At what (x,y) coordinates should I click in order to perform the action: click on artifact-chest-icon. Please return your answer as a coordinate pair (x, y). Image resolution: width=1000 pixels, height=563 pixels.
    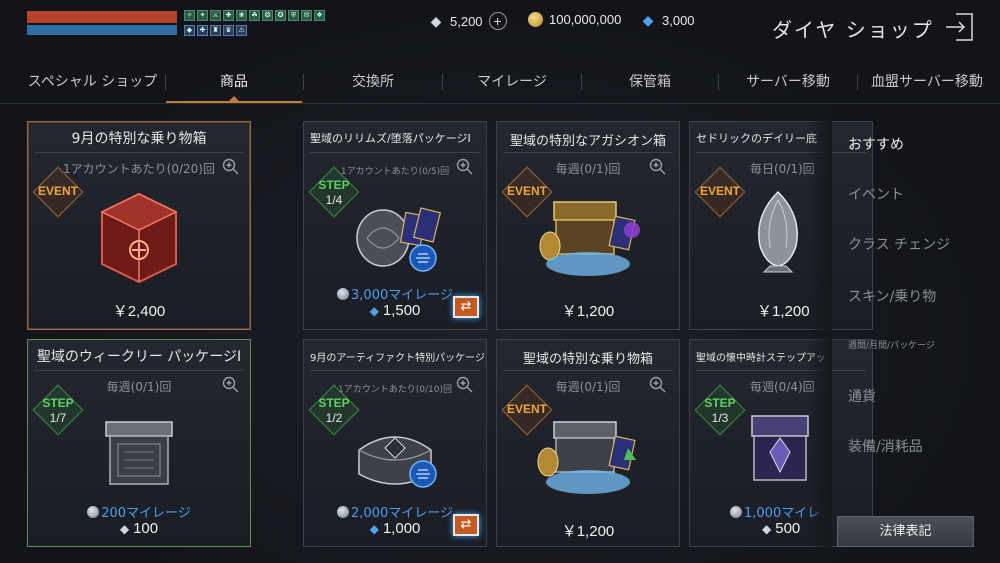
    Looking at the image, I should click on (397, 462).